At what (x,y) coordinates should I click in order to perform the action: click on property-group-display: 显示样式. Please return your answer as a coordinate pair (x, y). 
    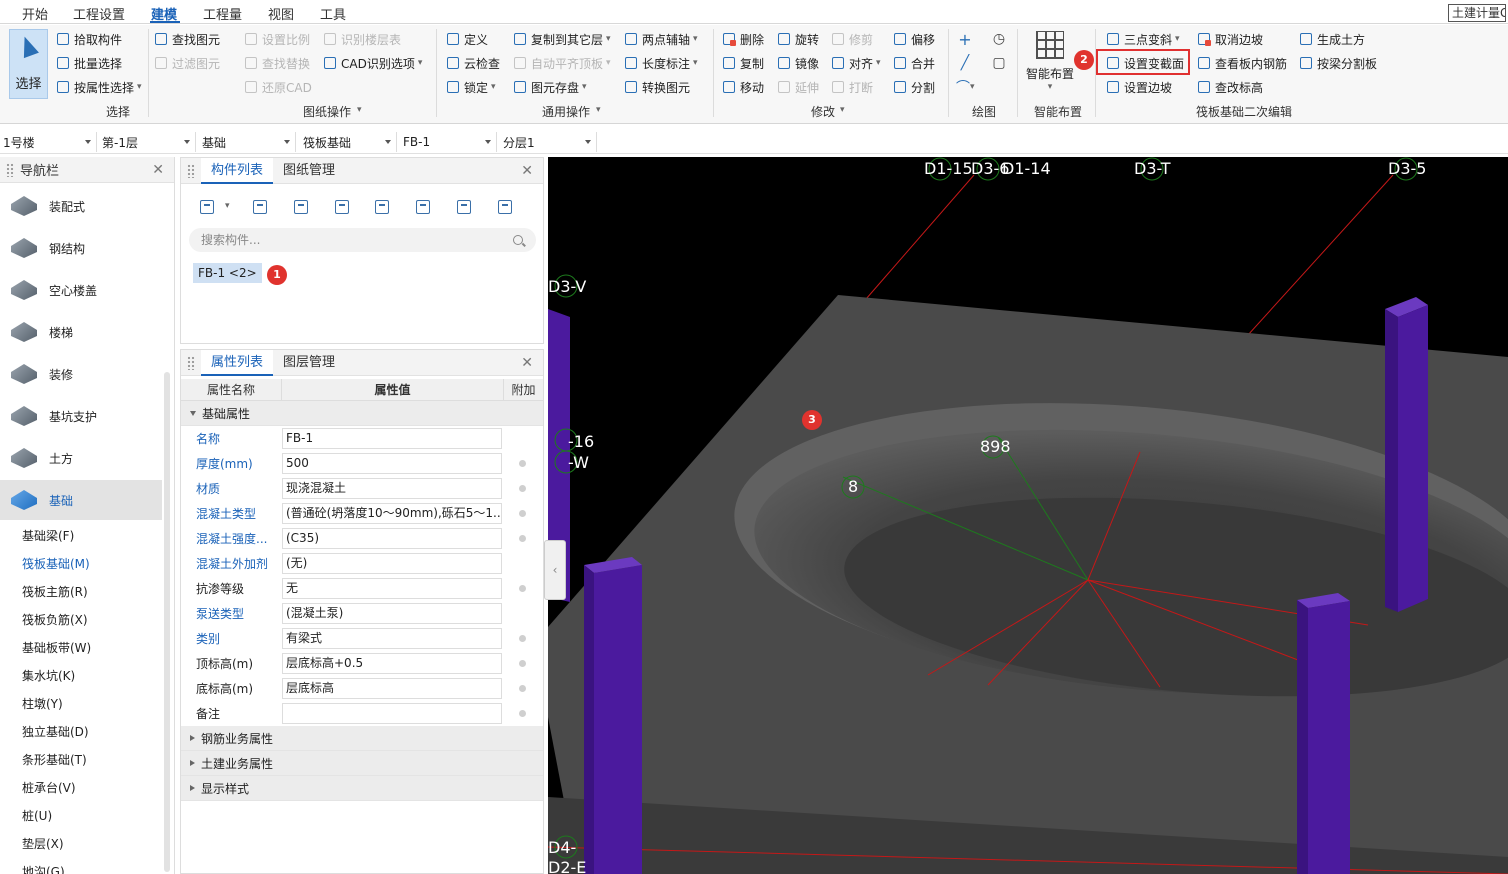
    Looking at the image, I should click on (362, 788).